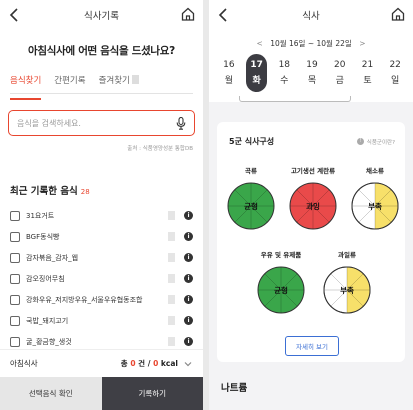  I want to click on selected-count: 0, so click(133, 363).